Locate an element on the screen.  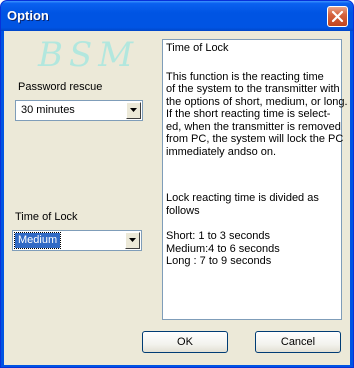
help-line: If the short reacting time is select- is located at coordinates (248, 114).